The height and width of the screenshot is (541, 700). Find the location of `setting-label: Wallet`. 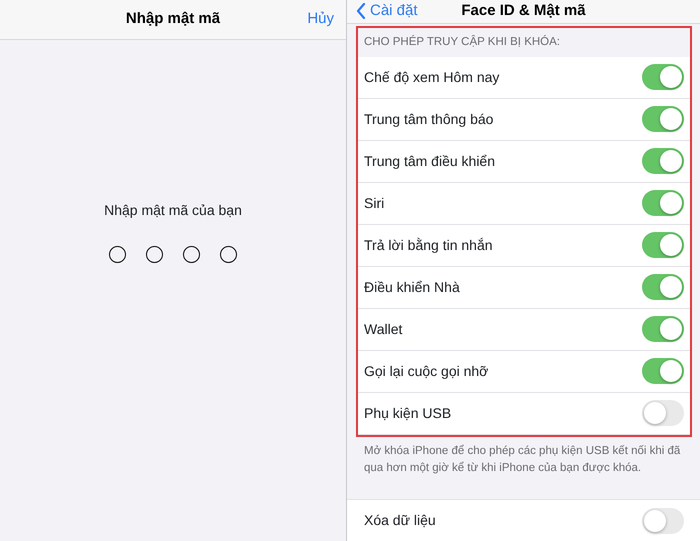

setting-label: Wallet is located at coordinates (383, 329).